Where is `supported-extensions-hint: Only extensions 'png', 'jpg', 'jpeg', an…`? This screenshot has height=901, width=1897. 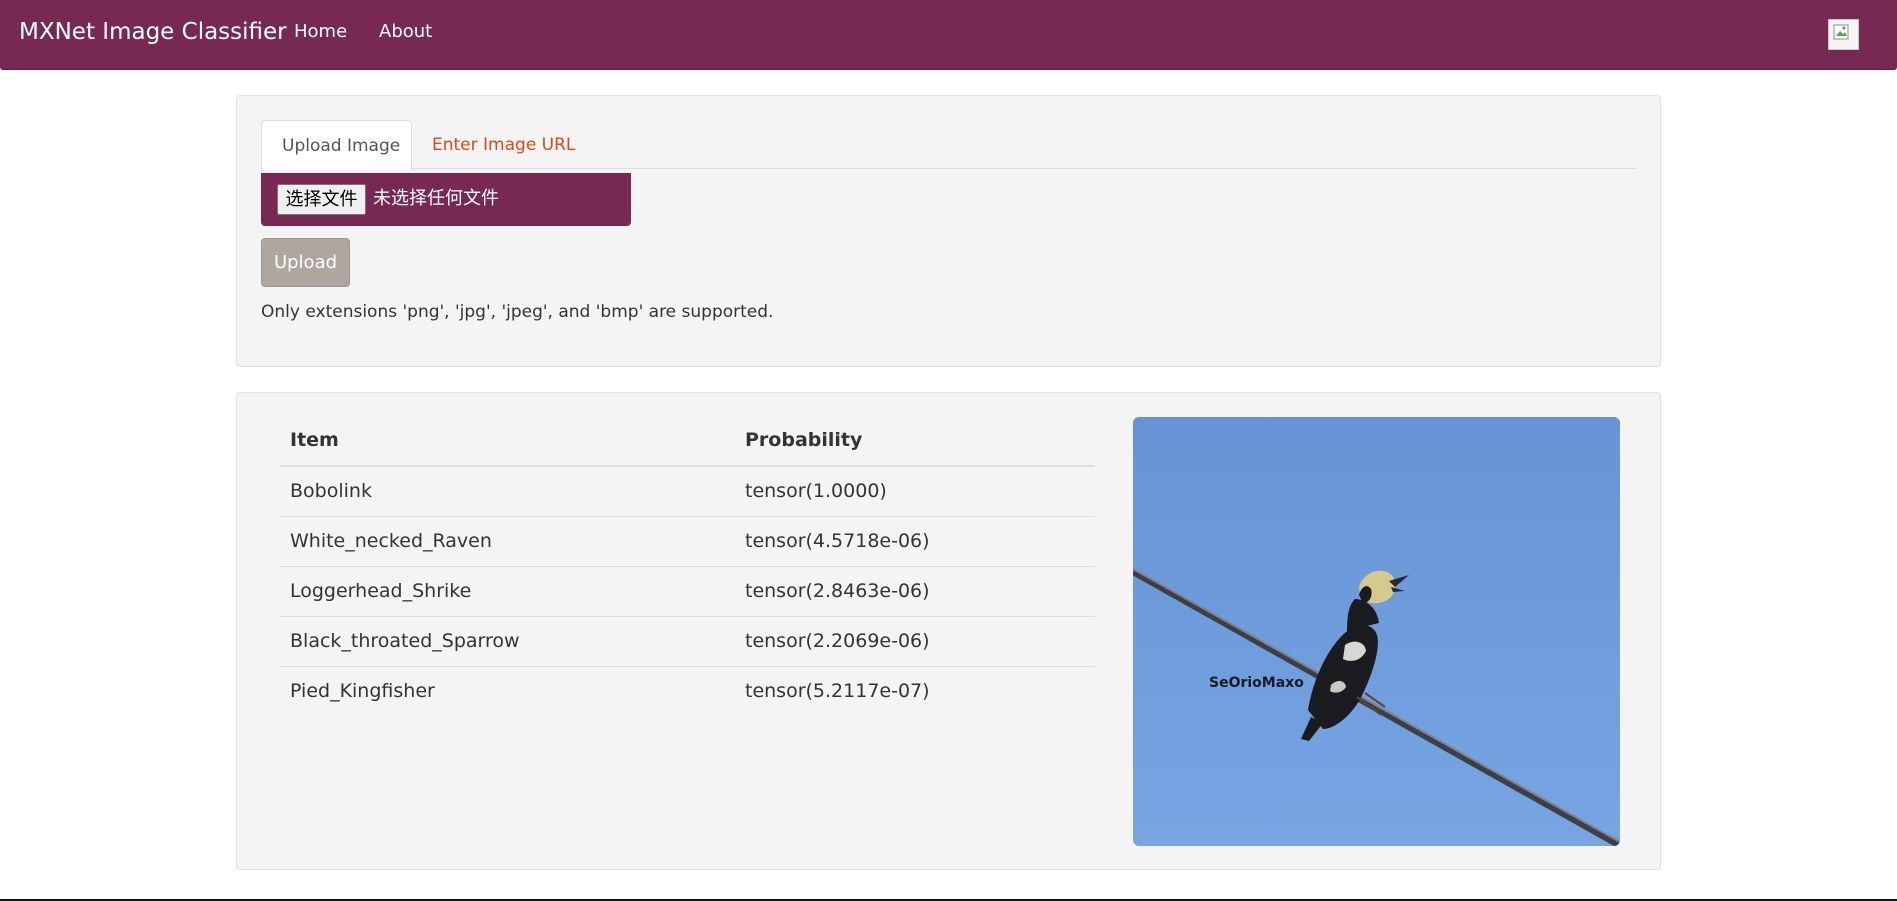 supported-extensions-hint: Only extensions 'png', 'jpg', 'jpeg', an… is located at coordinates (517, 312).